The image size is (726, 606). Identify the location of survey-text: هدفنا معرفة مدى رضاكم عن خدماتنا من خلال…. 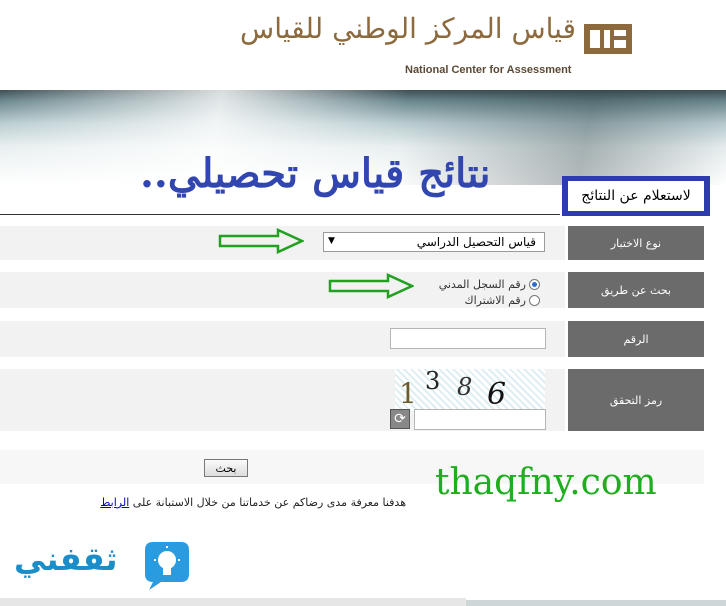
(253, 502).